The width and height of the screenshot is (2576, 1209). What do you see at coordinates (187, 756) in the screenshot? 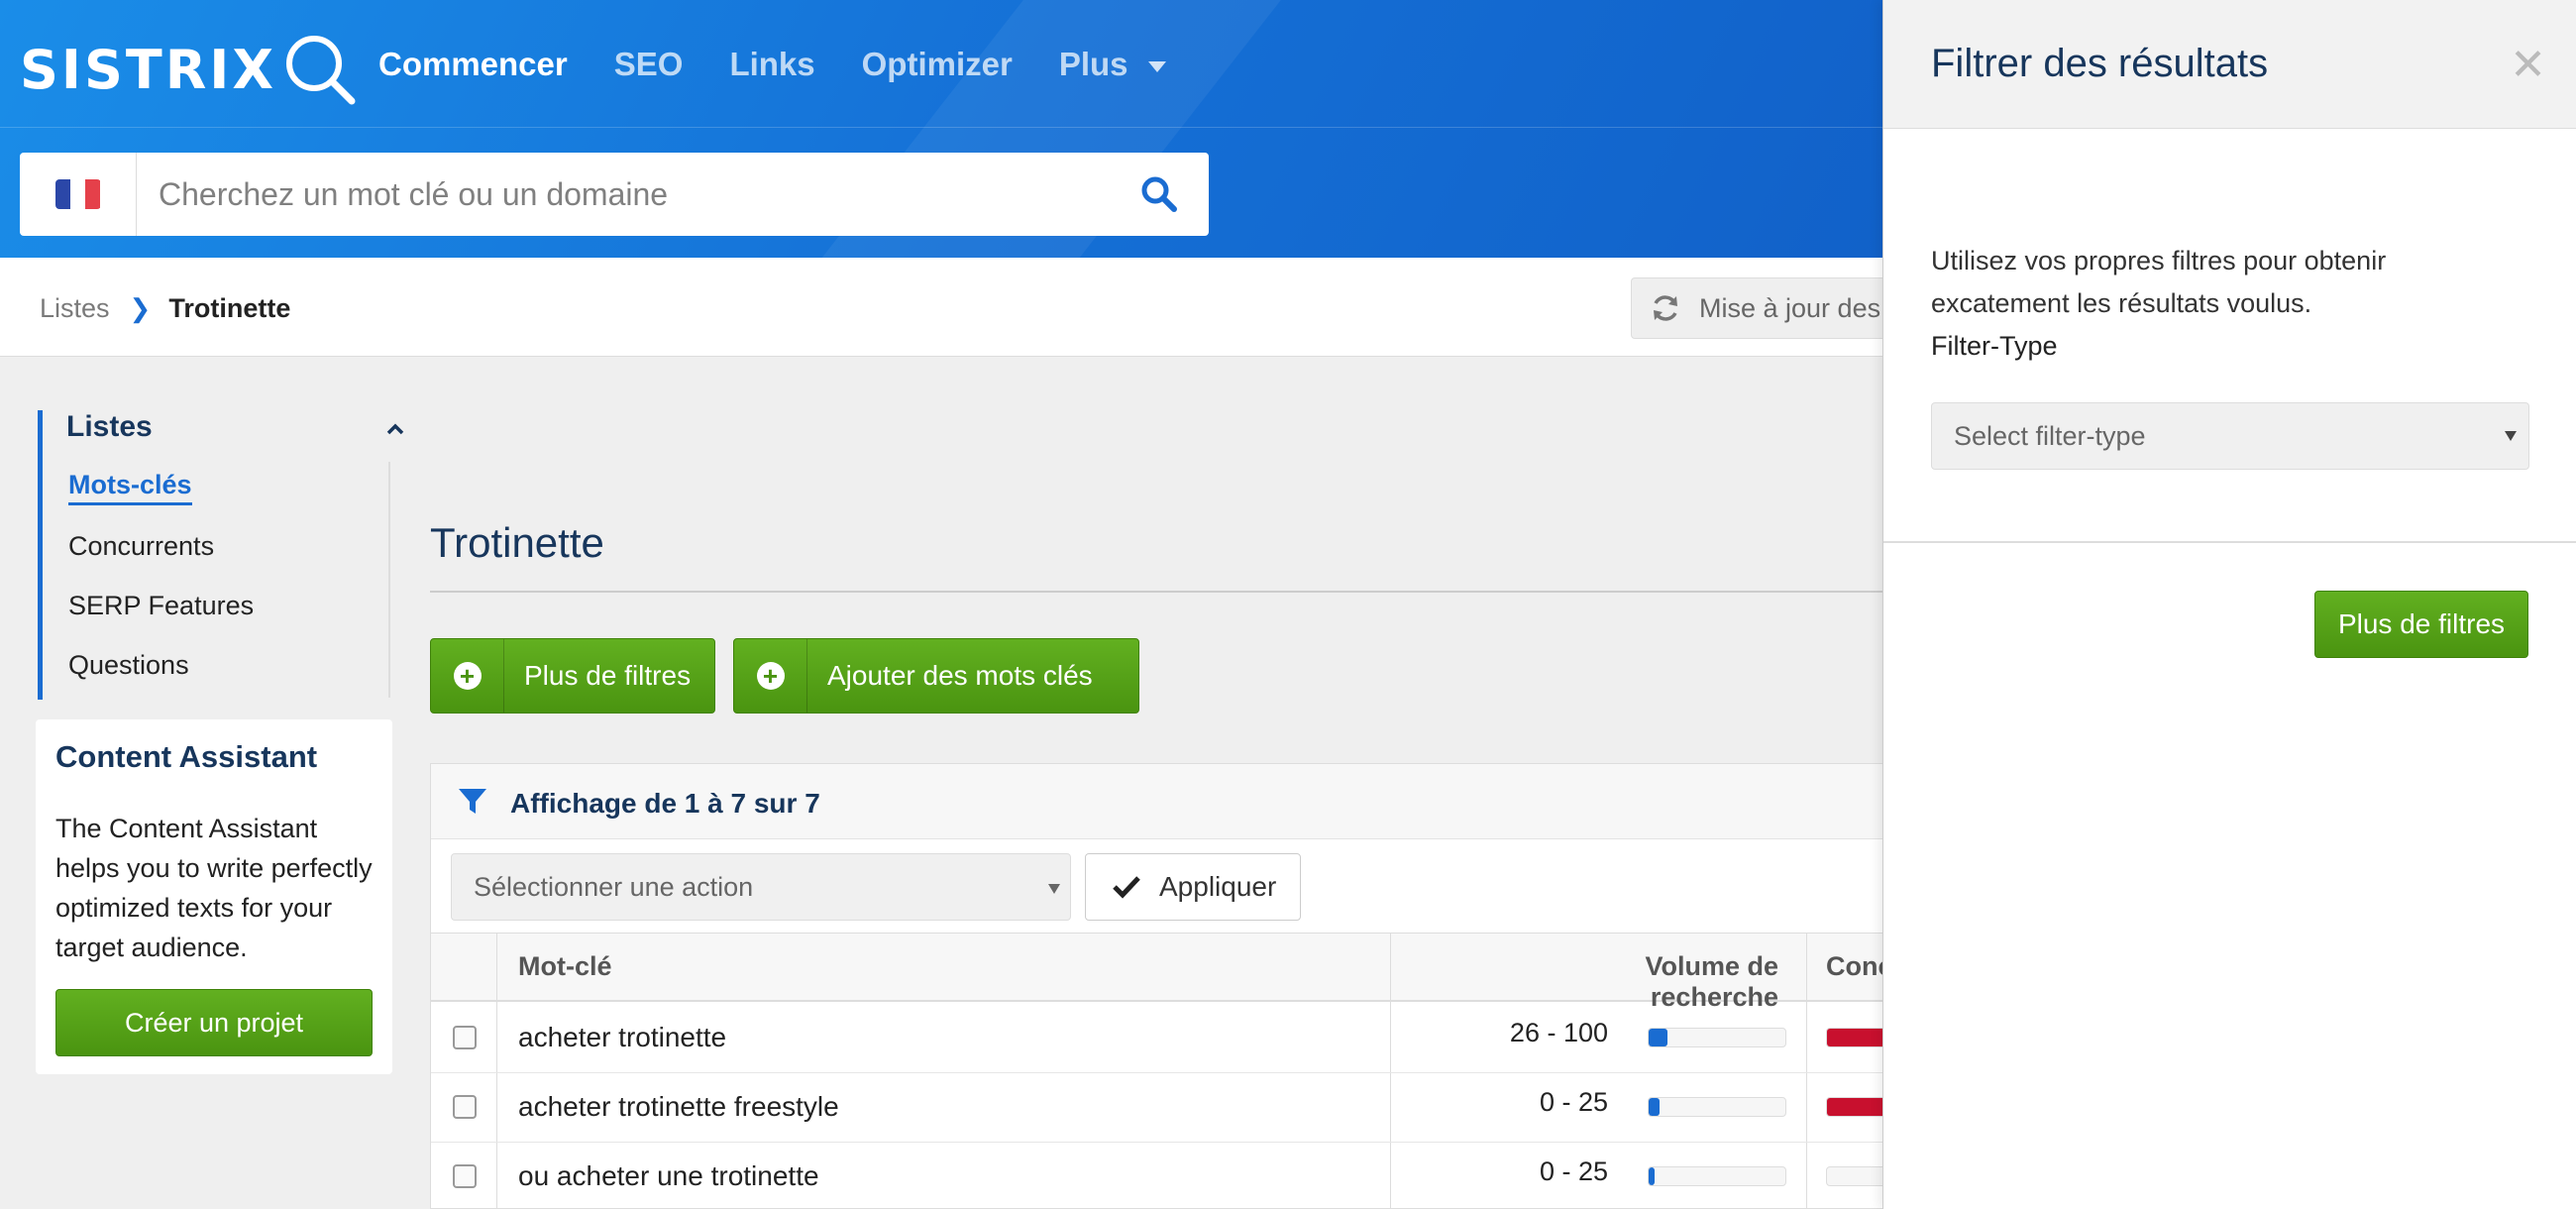
I see `content-assistant-title: Content Assistant` at bounding box center [187, 756].